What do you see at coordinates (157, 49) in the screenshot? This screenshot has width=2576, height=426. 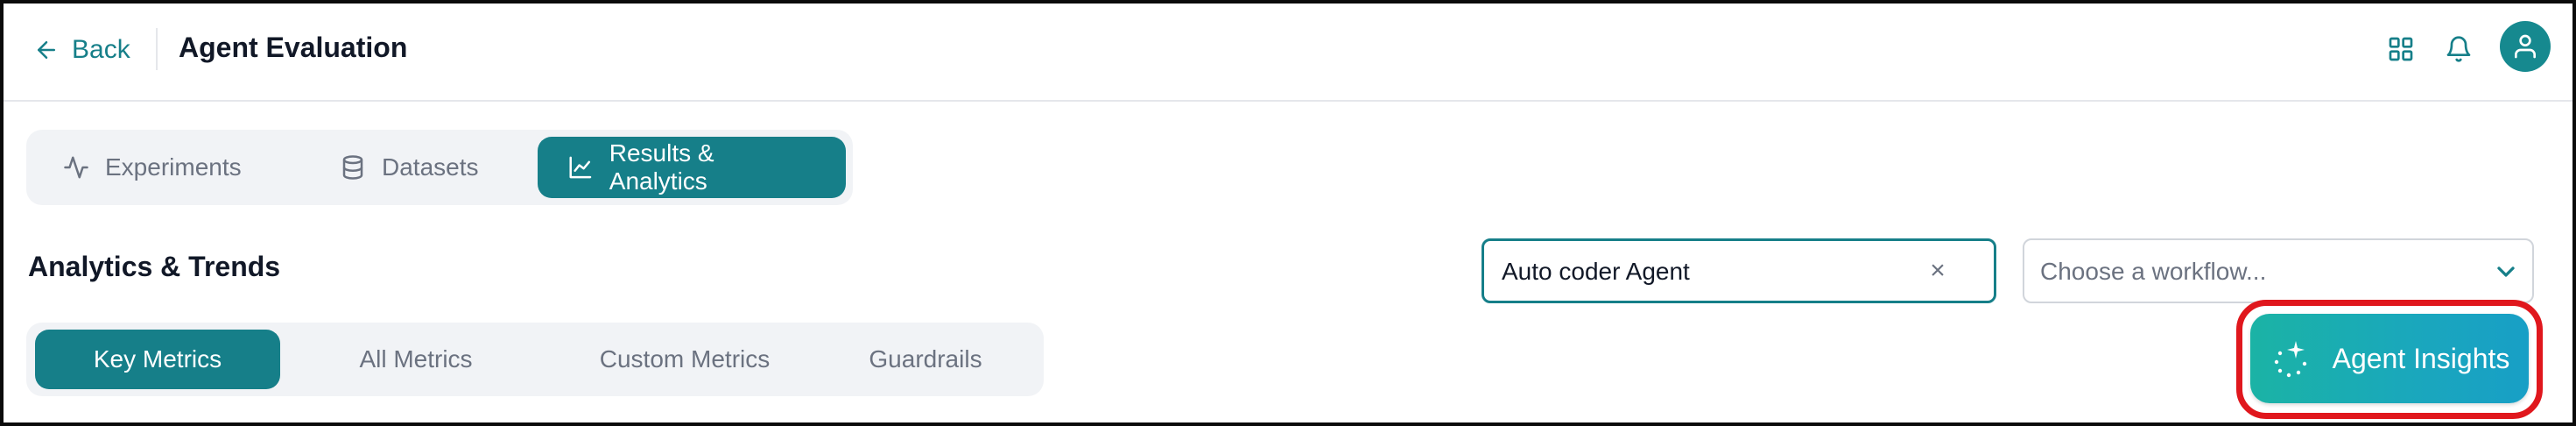 I see `header-divider` at bounding box center [157, 49].